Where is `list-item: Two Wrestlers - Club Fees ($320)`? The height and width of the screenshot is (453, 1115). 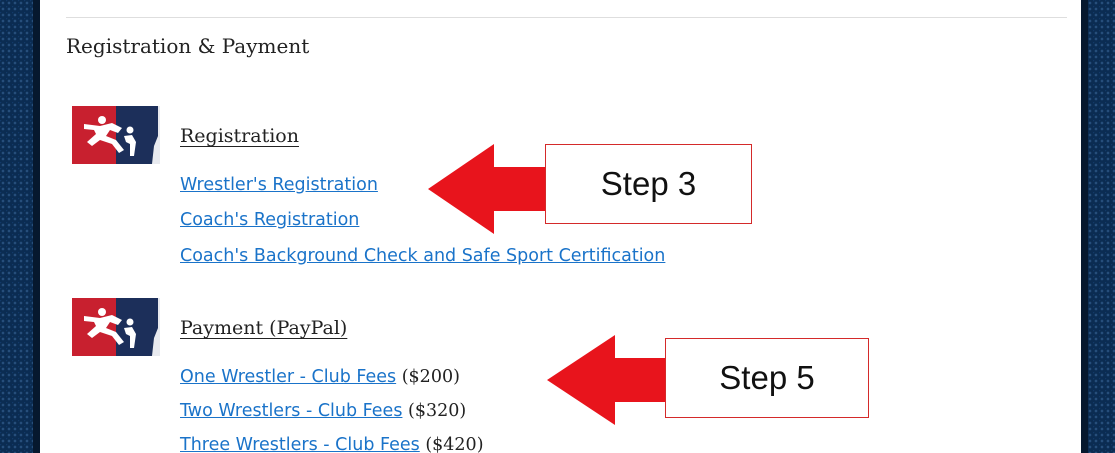
list-item: Two Wrestlers - Club Fees ($320) is located at coordinates (323, 411).